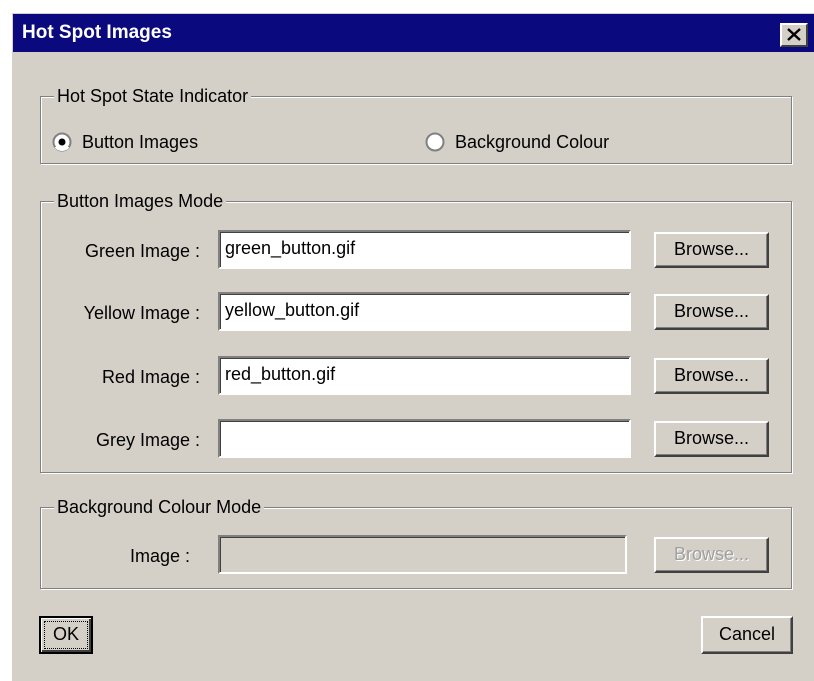 The width and height of the screenshot is (814, 681). What do you see at coordinates (532, 142) in the screenshot?
I see `radio-background-colour-label: Background Colour` at bounding box center [532, 142].